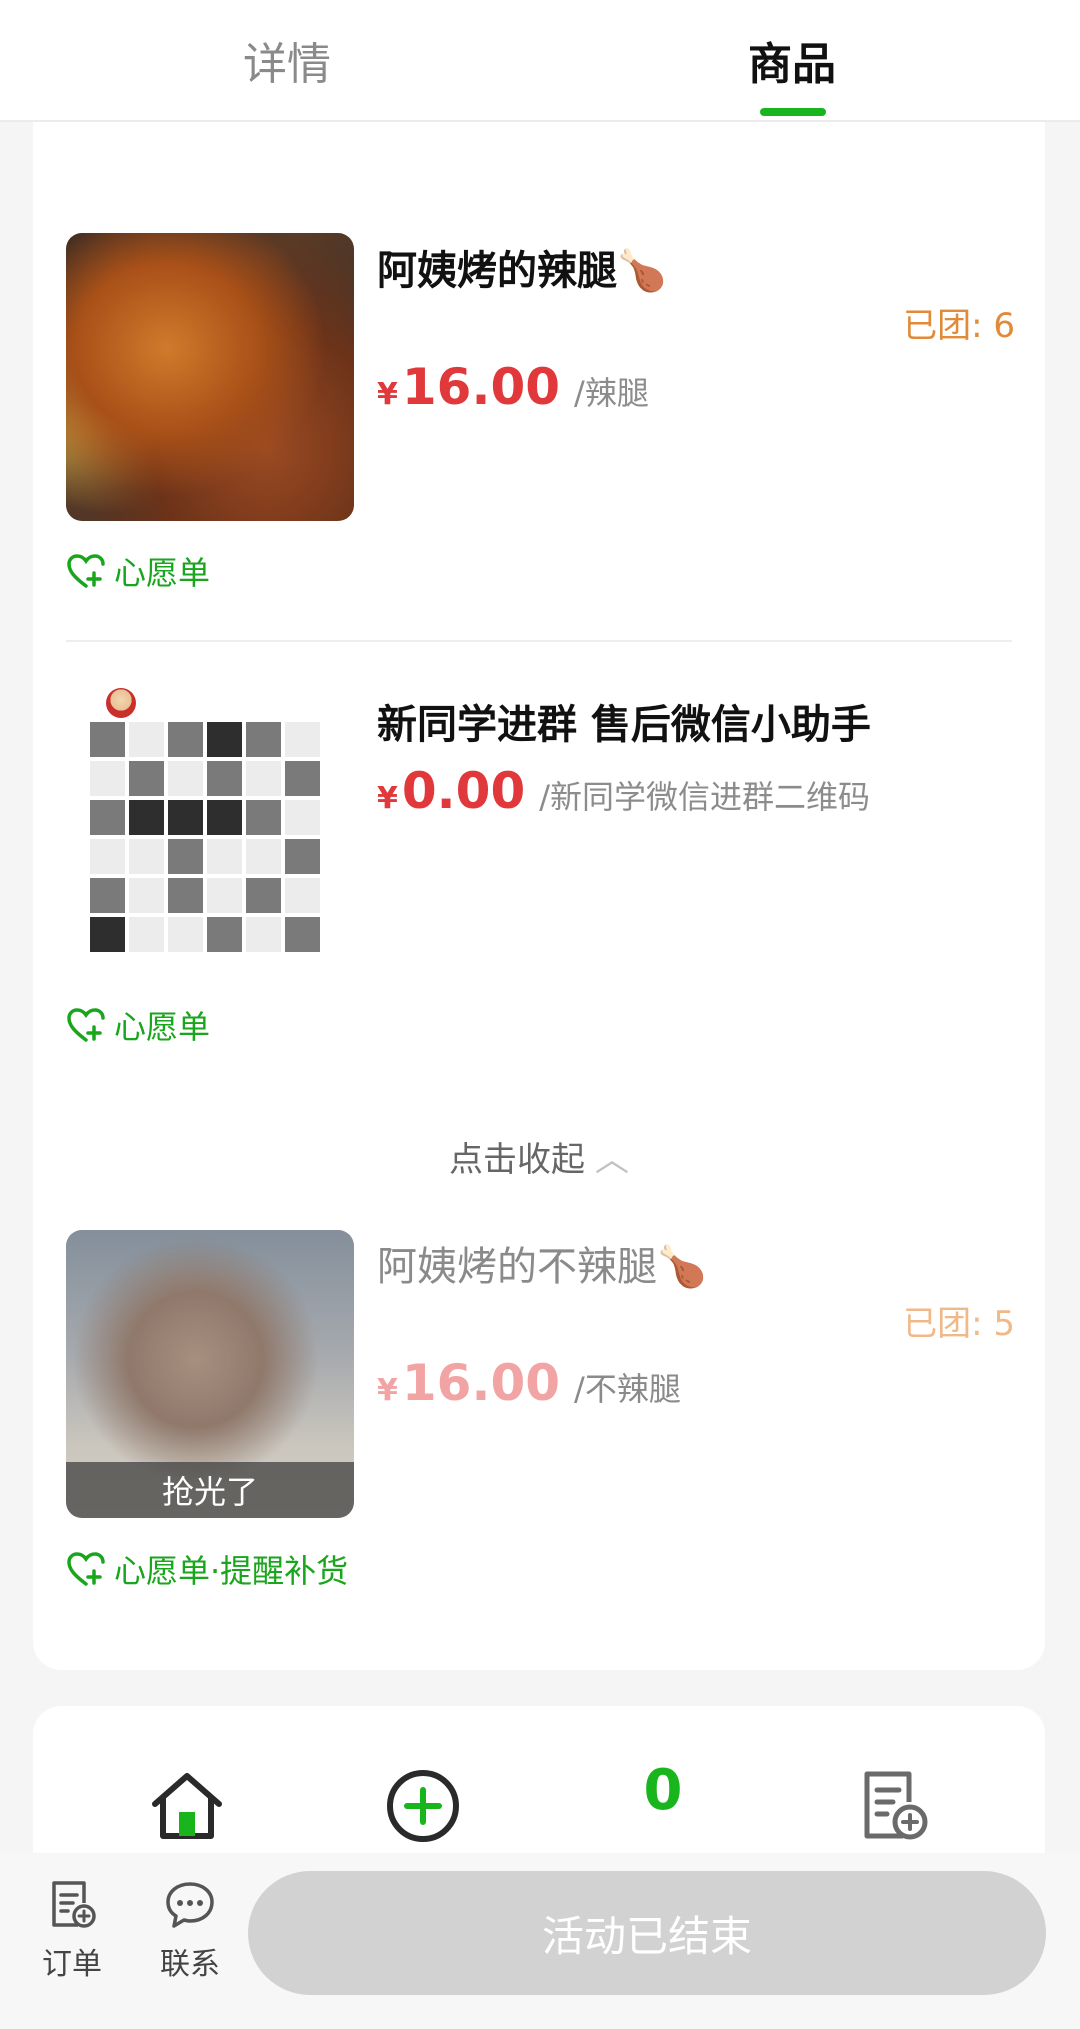 The width and height of the screenshot is (1080, 2029). I want to click on chat-bubble-icon, so click(190, 1905).